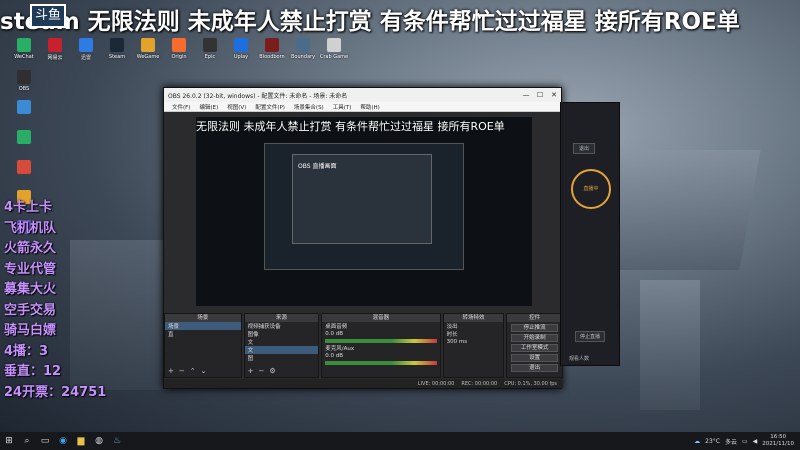 Image resolution: width=800 pixels, height=450 pixels. I want to click on overlay-line: 4卡上卡, so click(28, 207).